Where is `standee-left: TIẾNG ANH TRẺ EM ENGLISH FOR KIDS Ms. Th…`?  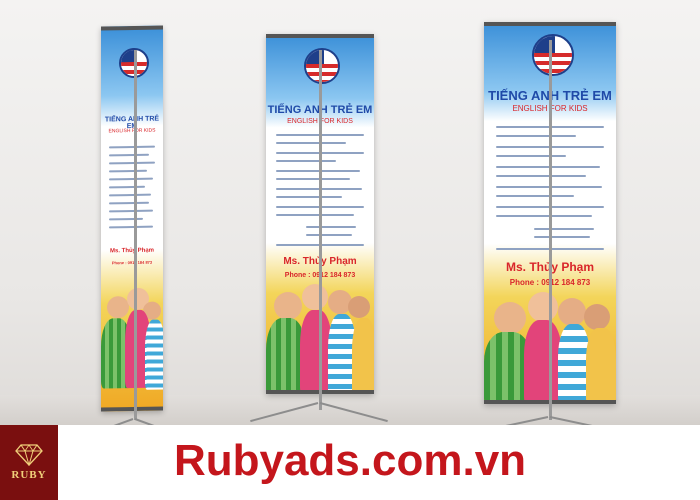
standee-left: TIẾNG ANH TRẺ EM ENGLISH FOR KIDS Ms. Th… is located at coordinates (134, 222).